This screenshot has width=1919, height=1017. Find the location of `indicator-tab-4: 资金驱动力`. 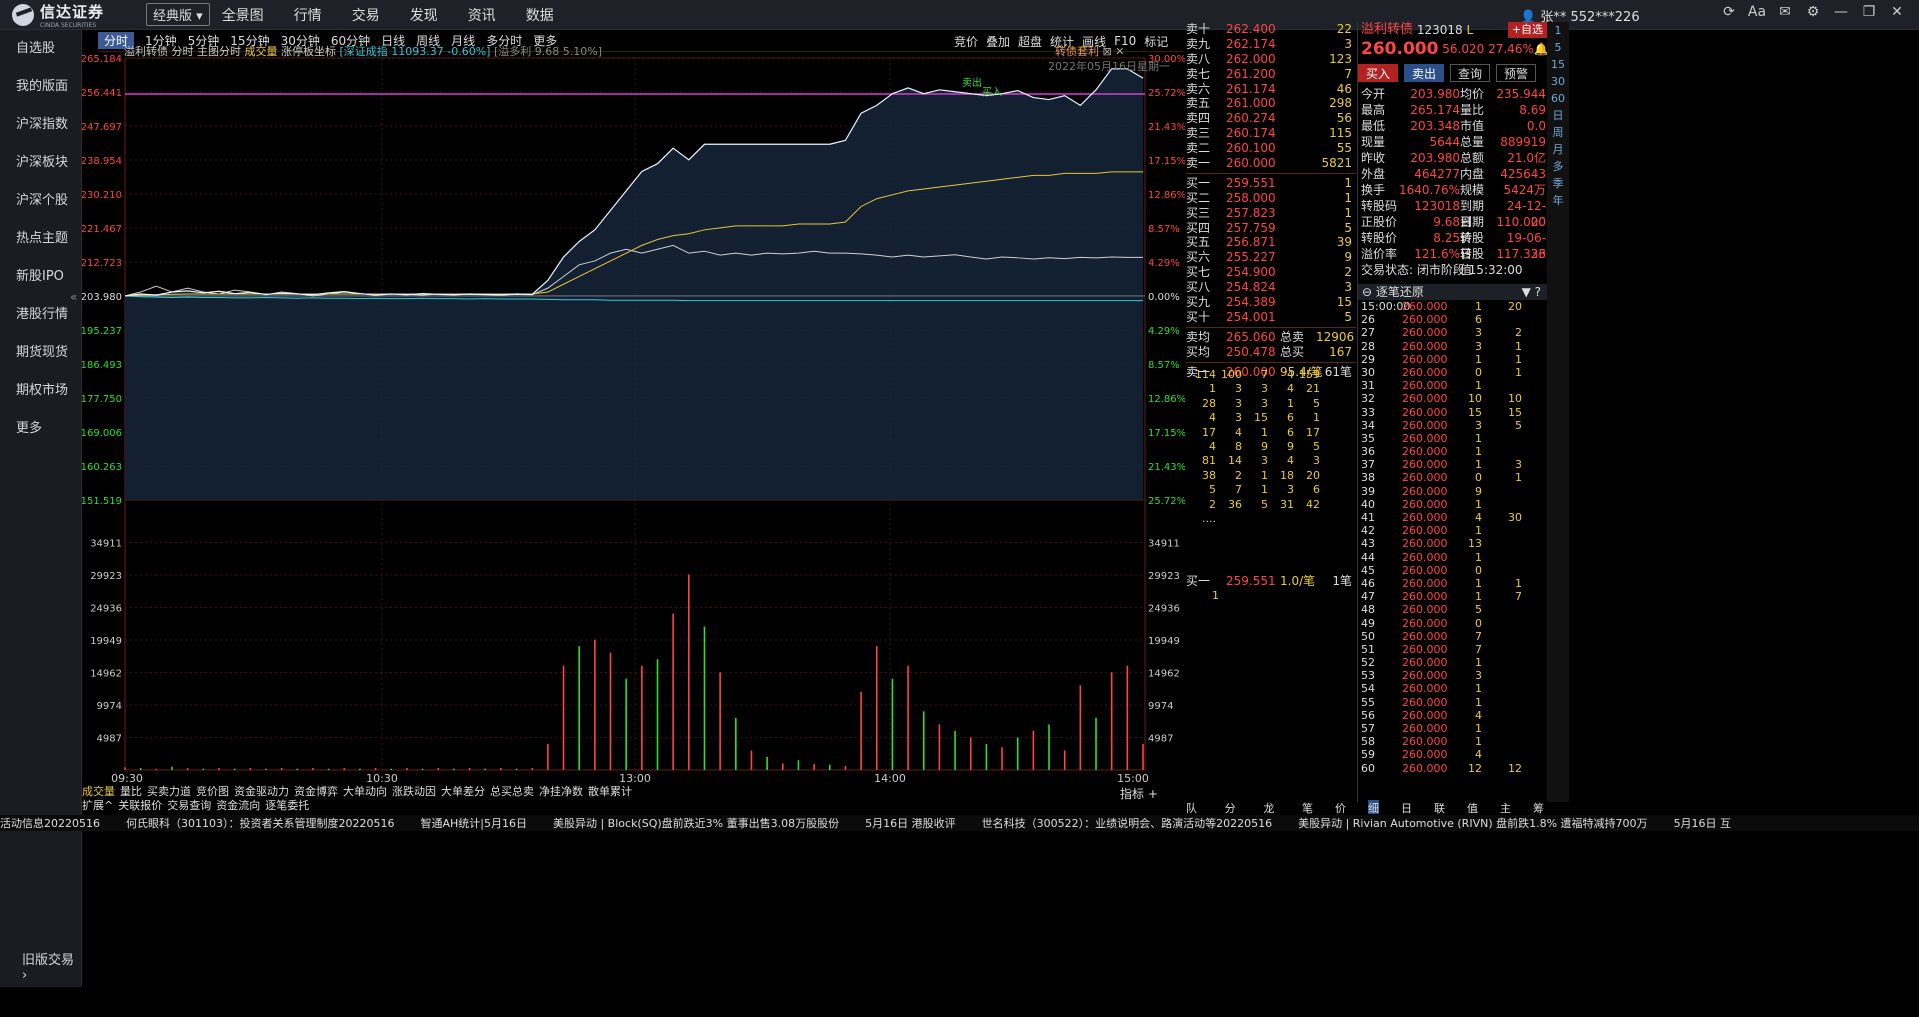

indicator-tab-4: 资金驱动力 is located at coordinates (261, 792).